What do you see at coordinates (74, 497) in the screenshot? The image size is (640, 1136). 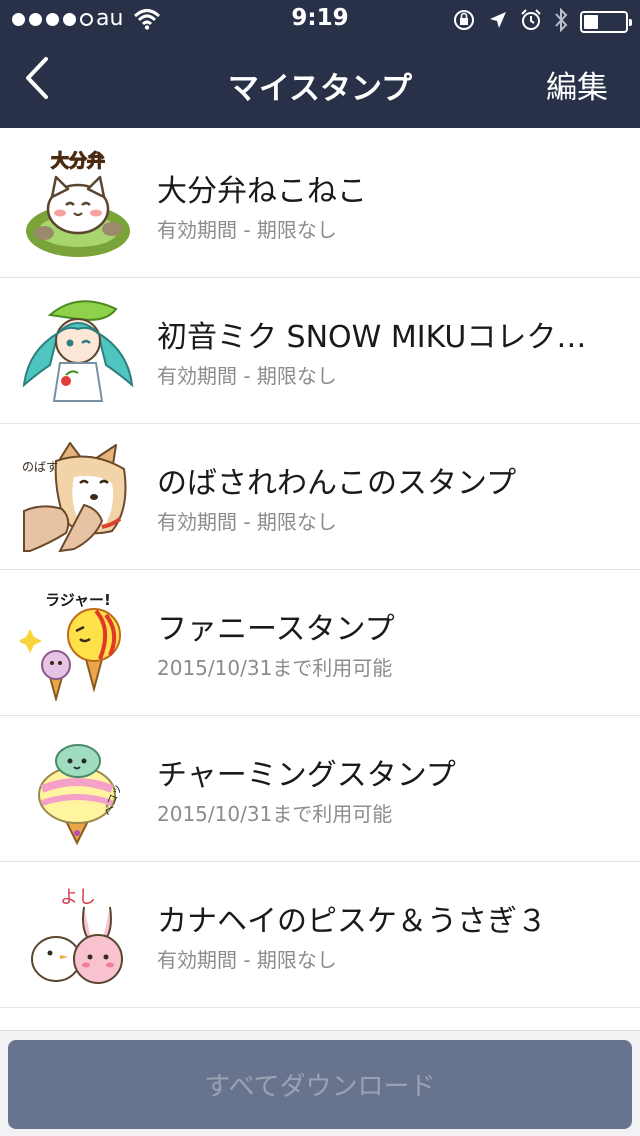 I see `stretched-dog-sticker: のばす` at bounding box center [74, 497].